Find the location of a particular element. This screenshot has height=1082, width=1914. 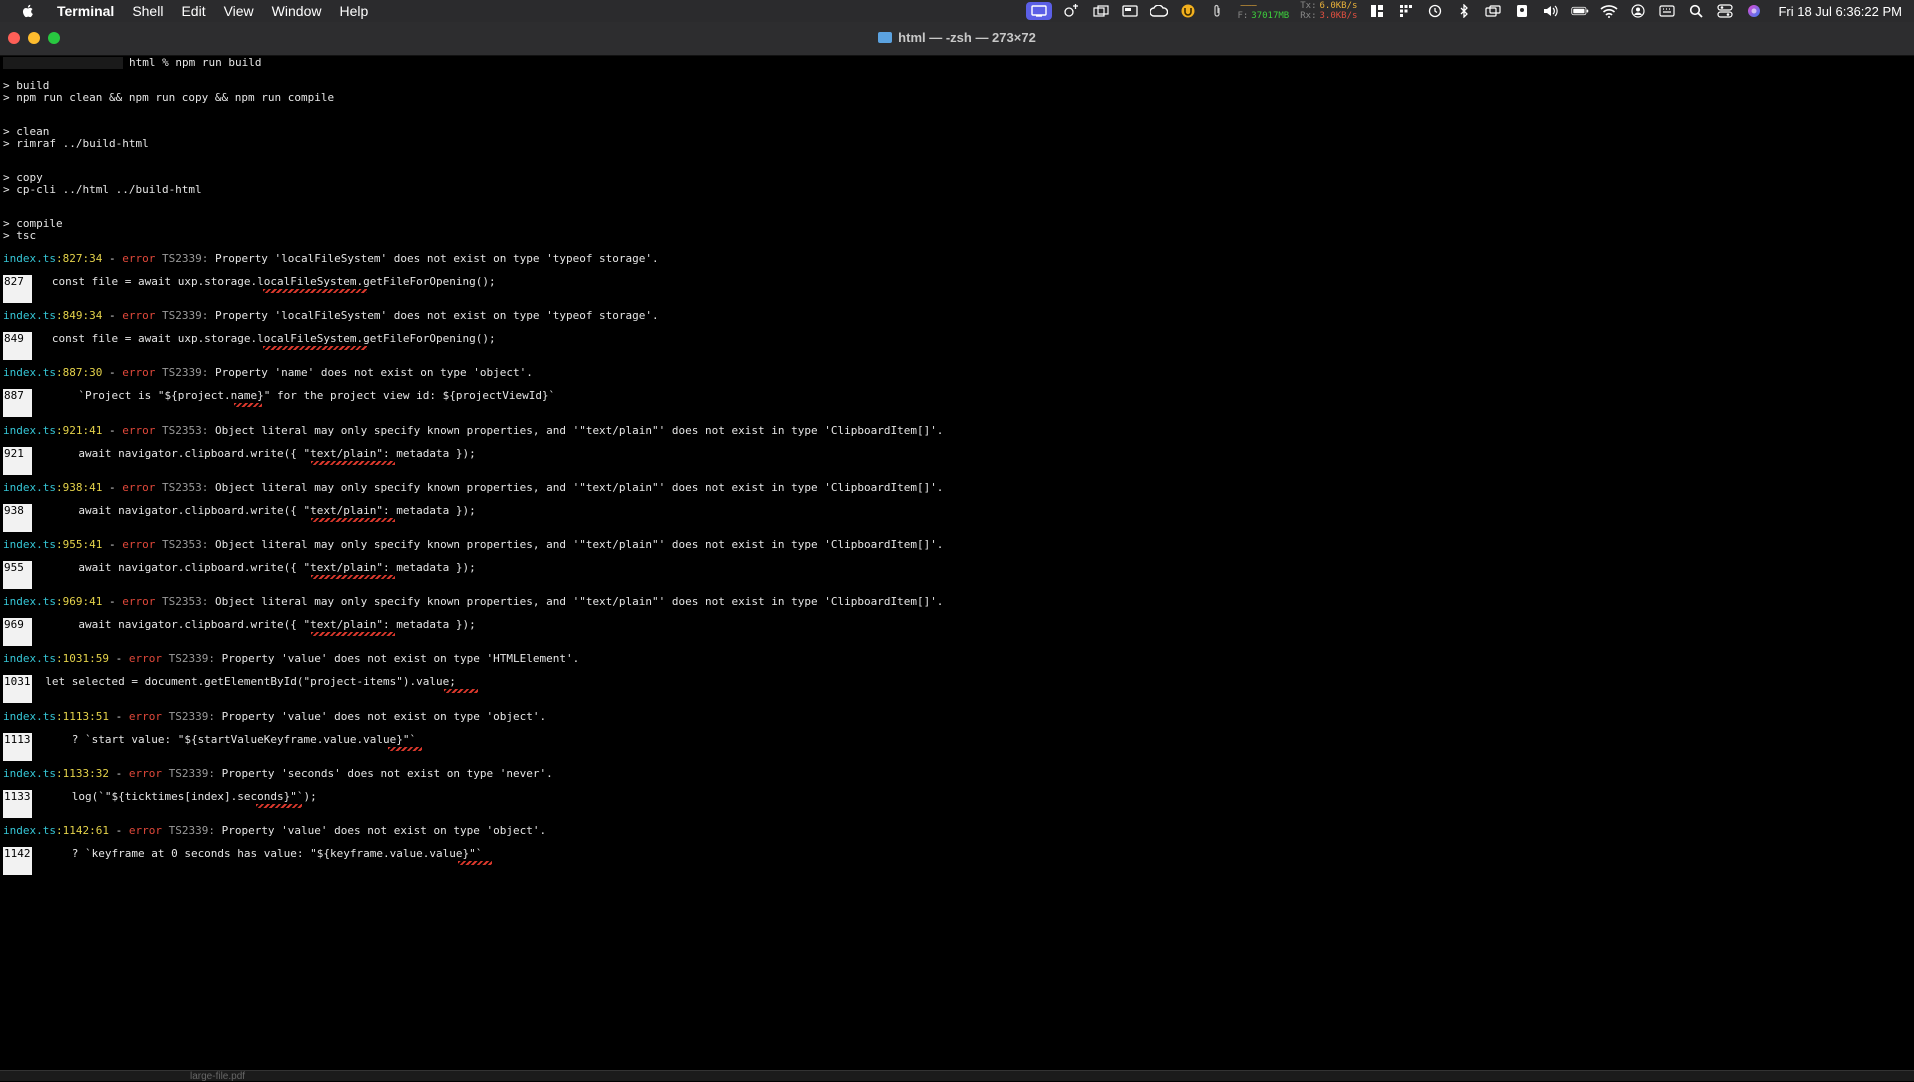

keyboard-input-icon is located at coordinates (1667, 11).